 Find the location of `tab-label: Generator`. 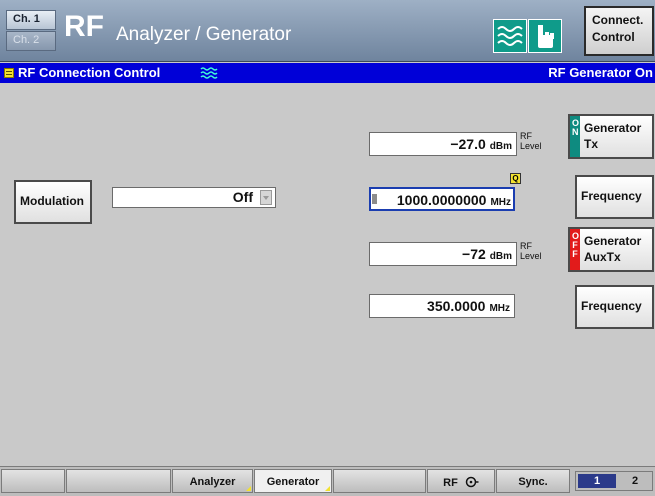

tab-label: Generator is located at coordinates (293, 482).